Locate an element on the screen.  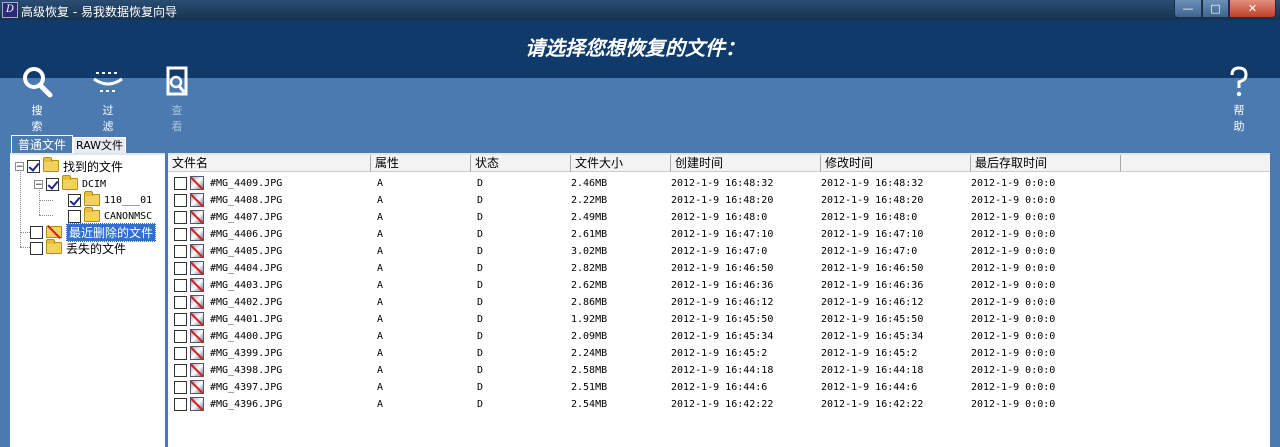
file-size: 2.49MB is located at coordinates (589, 217).